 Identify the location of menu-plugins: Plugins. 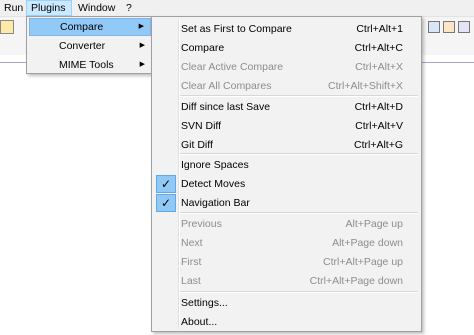
(49, 8).